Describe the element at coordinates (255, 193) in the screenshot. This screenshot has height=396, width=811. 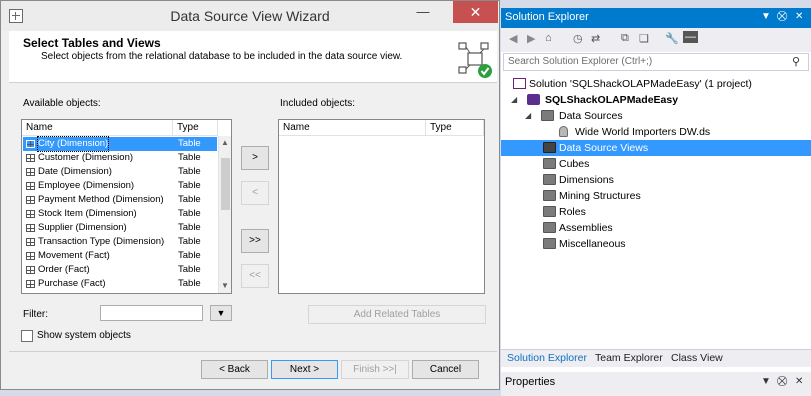
I see `remove-selected-button: <` at that location.